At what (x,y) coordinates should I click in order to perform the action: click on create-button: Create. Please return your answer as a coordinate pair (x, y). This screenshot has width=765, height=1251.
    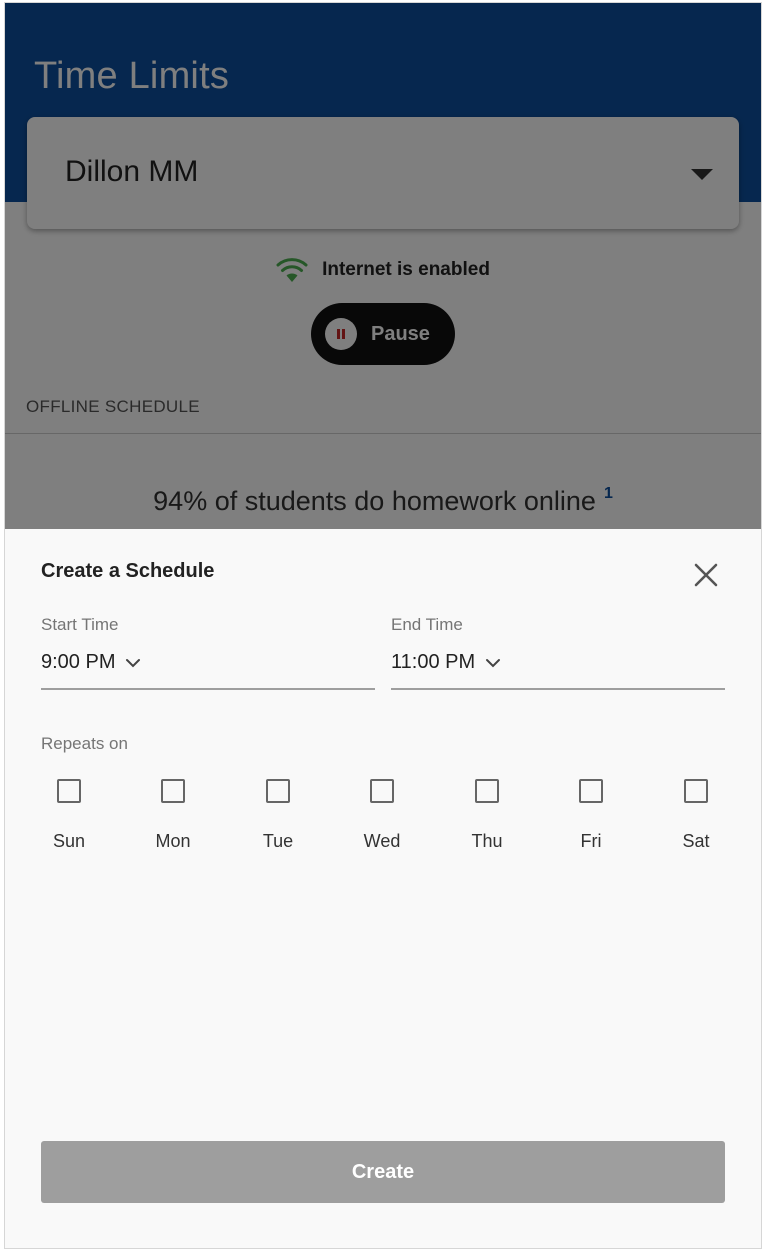
    Looking at the image, I should click on (383, 1172).